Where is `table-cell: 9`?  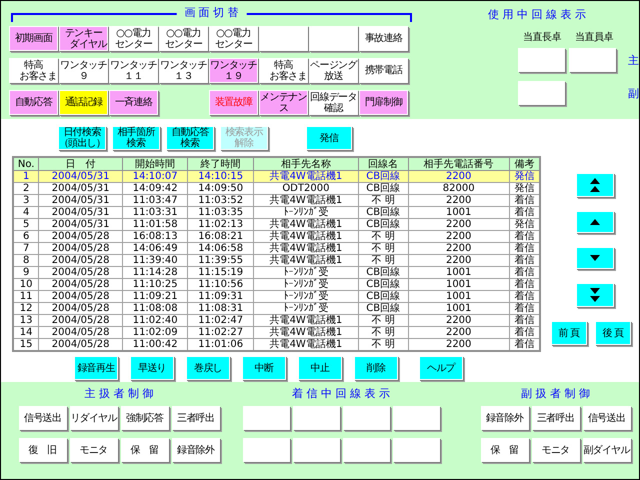 table-cell: 9 is located at coordinates (26, 272).